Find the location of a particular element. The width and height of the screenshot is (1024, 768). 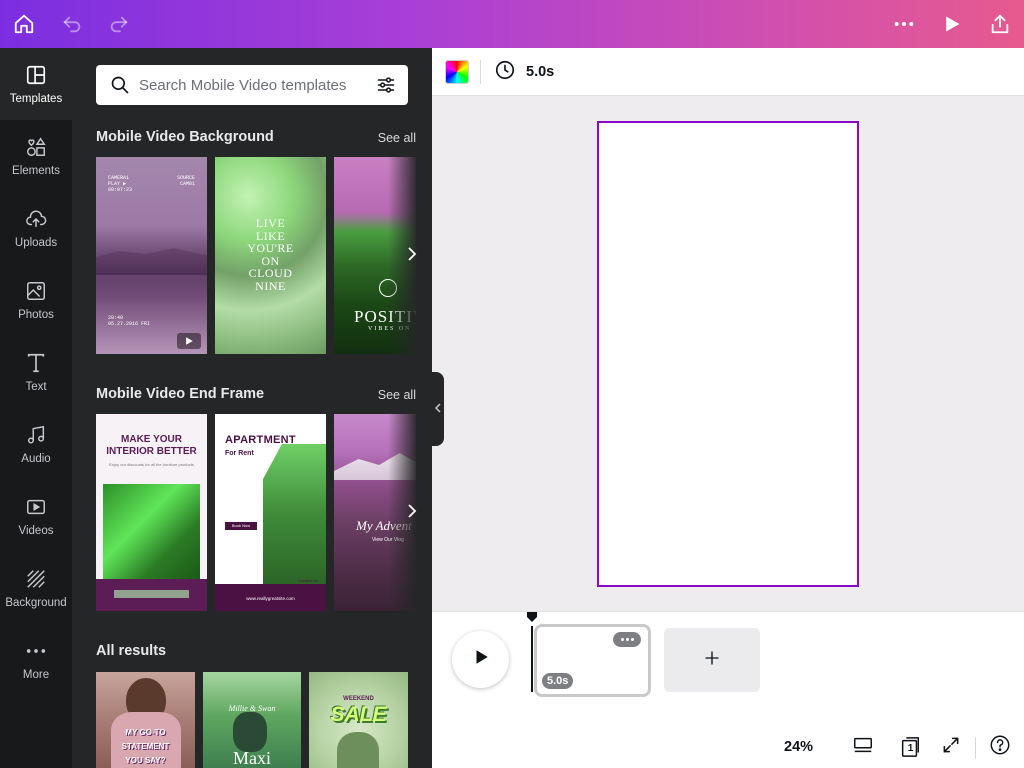

template-thumbnail: Millie & Swan Maxi is located at coordinates (252, 720).